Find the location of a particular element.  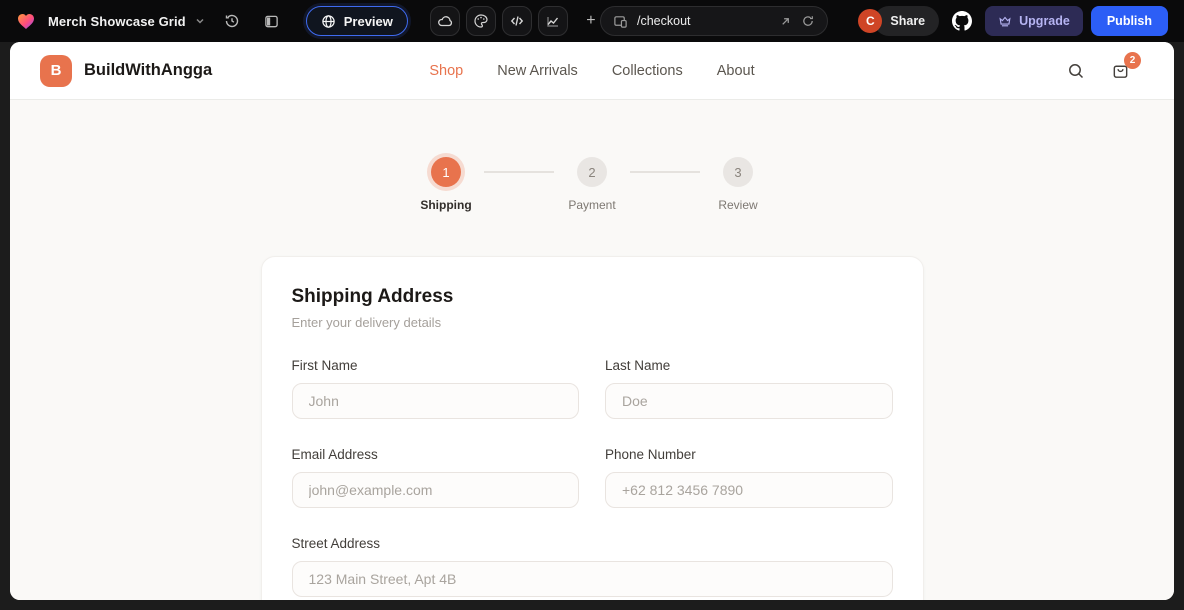

nav-collections: Collections is located at coordinates (647, 71).